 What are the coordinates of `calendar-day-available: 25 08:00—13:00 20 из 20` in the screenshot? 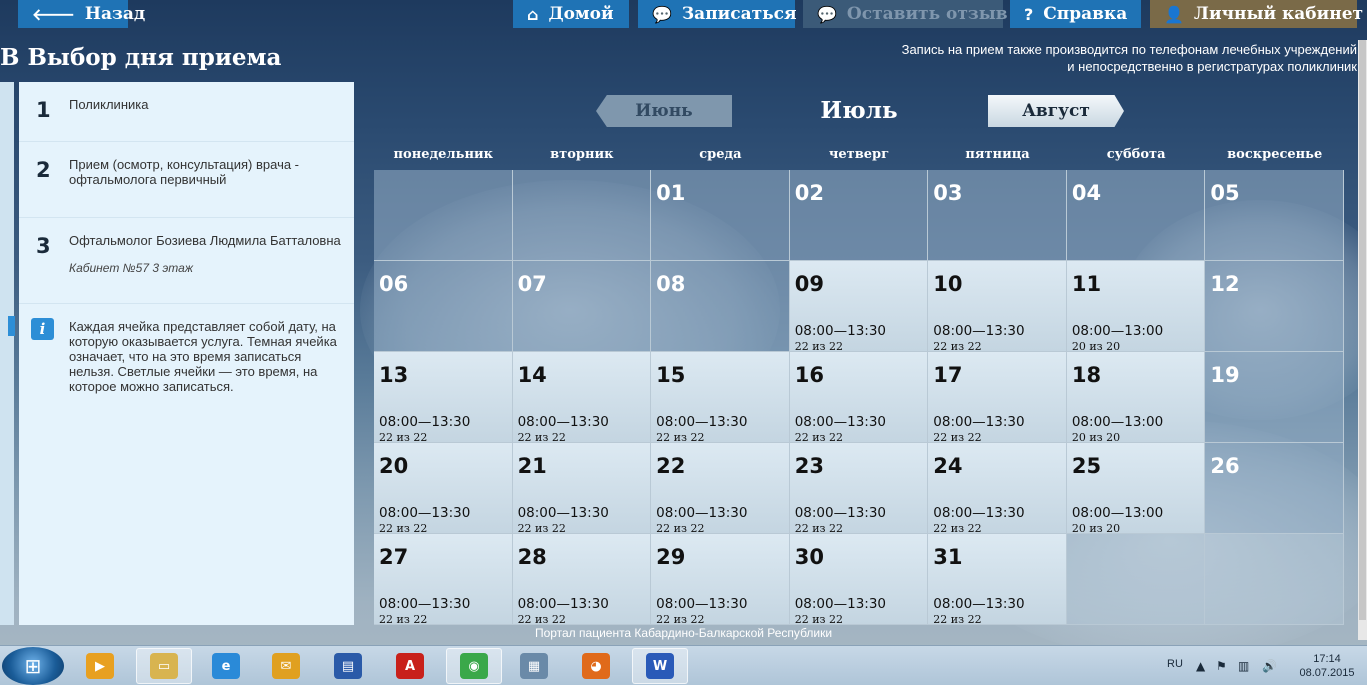 It's located at (1136, 489).